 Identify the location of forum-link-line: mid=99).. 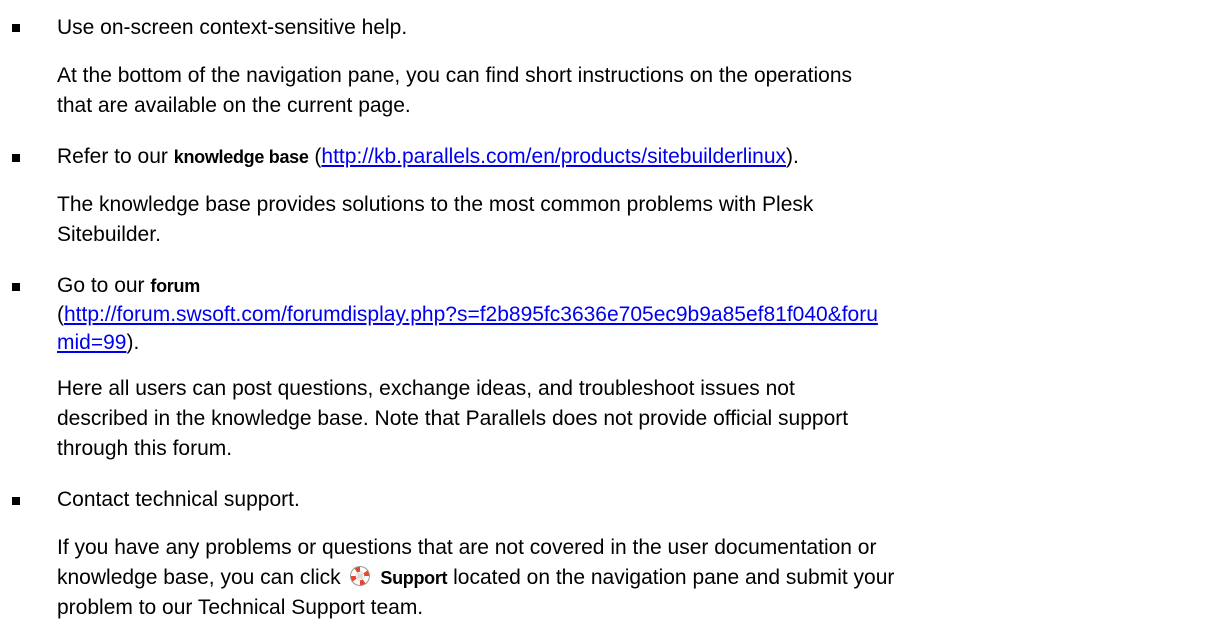
(98, 343).